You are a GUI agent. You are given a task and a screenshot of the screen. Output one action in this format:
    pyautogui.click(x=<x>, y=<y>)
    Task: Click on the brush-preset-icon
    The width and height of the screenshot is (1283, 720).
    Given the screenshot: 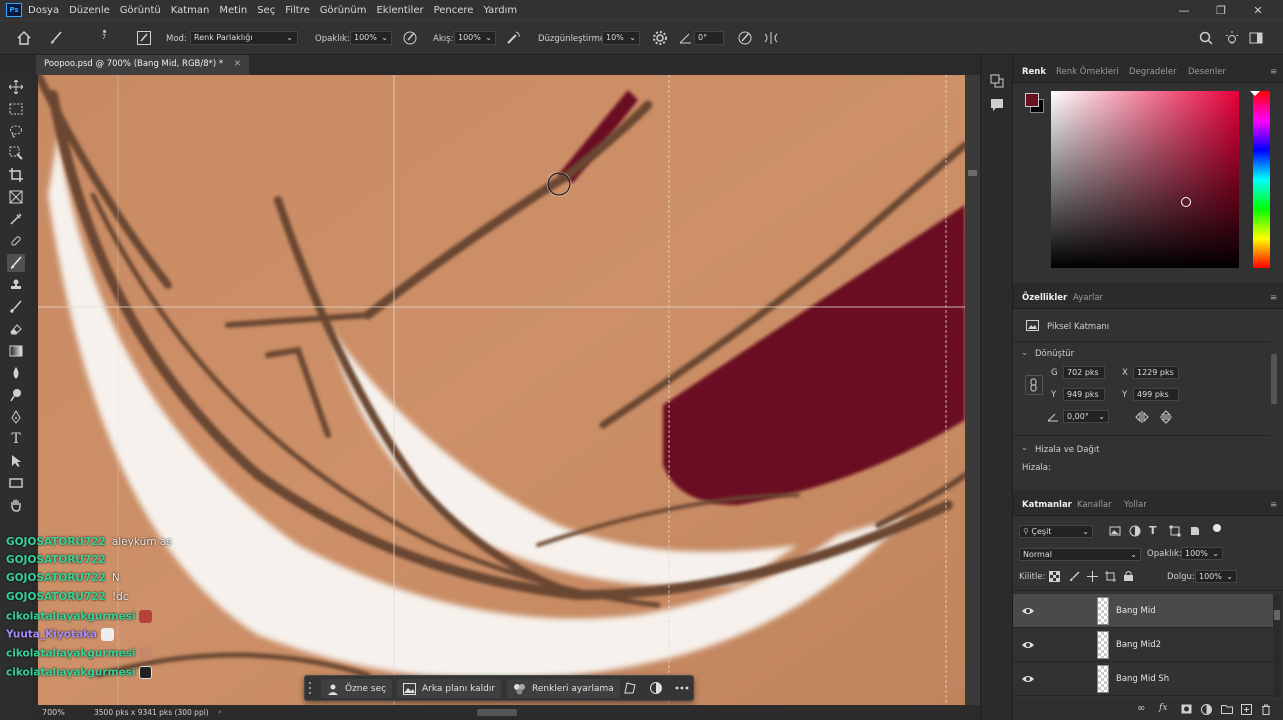 What is the action you would take?
    pyautogui.click(x=56, y=38)
    